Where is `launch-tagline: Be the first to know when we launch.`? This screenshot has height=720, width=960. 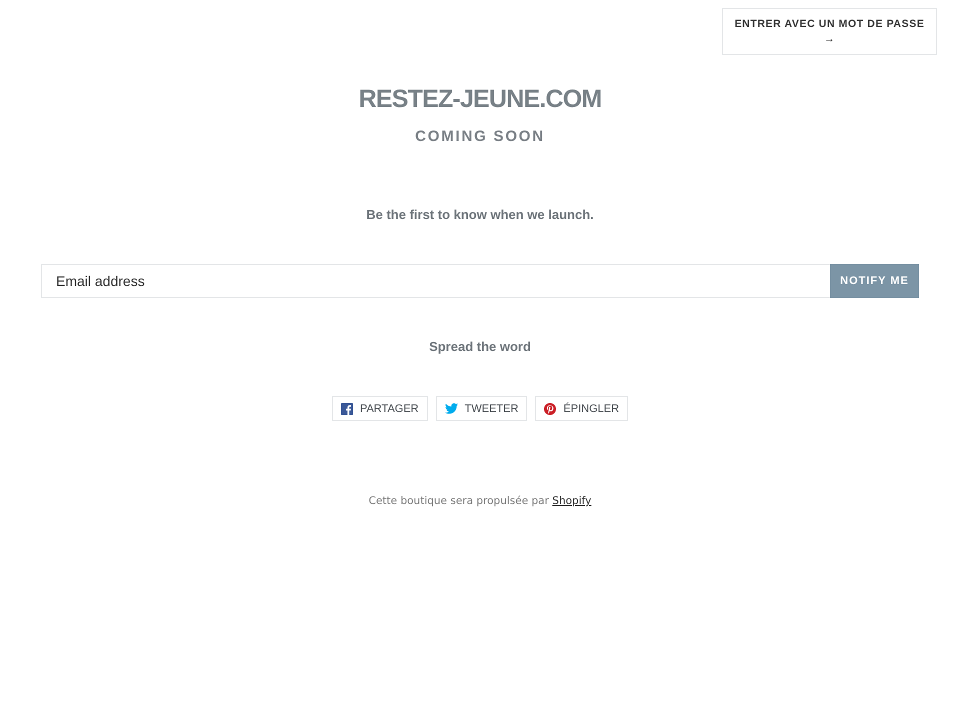 launch-tagline: Be the first to know when we launch. is located at coordinates (480, 215).